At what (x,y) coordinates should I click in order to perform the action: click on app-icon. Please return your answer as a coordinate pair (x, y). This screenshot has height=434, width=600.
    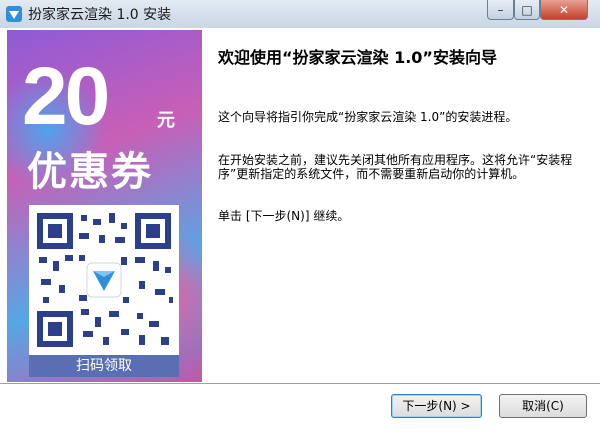
    Looking at the image, I should click on (14, 14).